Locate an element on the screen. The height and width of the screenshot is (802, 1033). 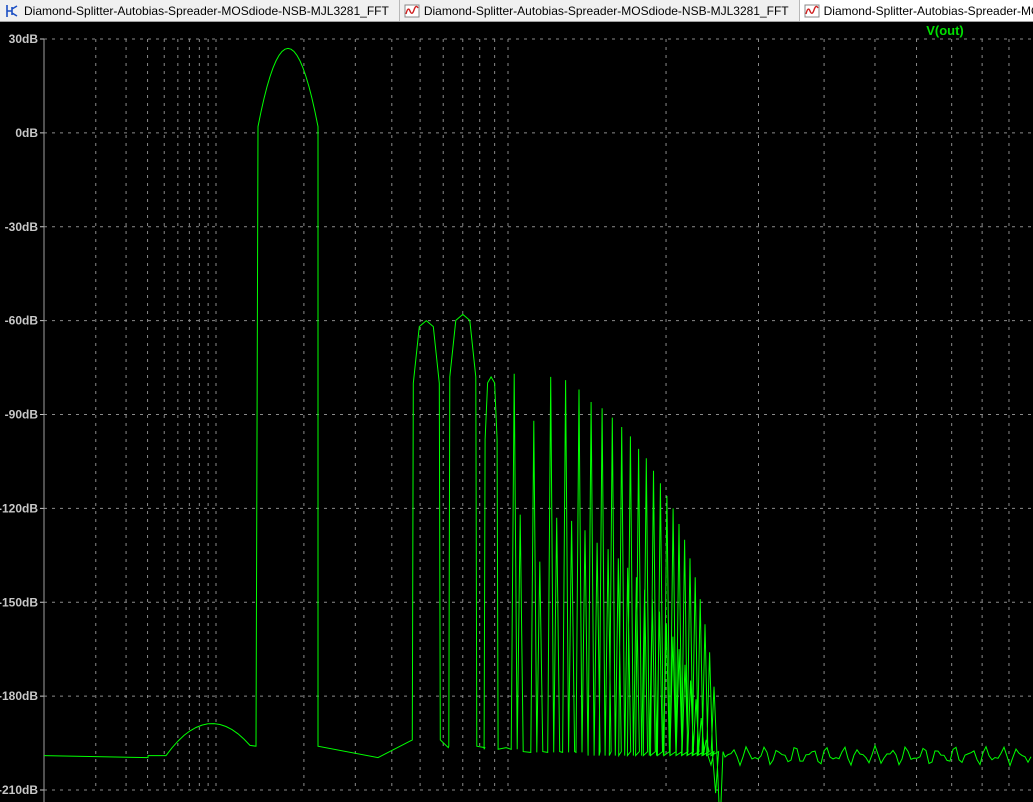
trace-name-label: V(out) is located at coordinates (945, 30).